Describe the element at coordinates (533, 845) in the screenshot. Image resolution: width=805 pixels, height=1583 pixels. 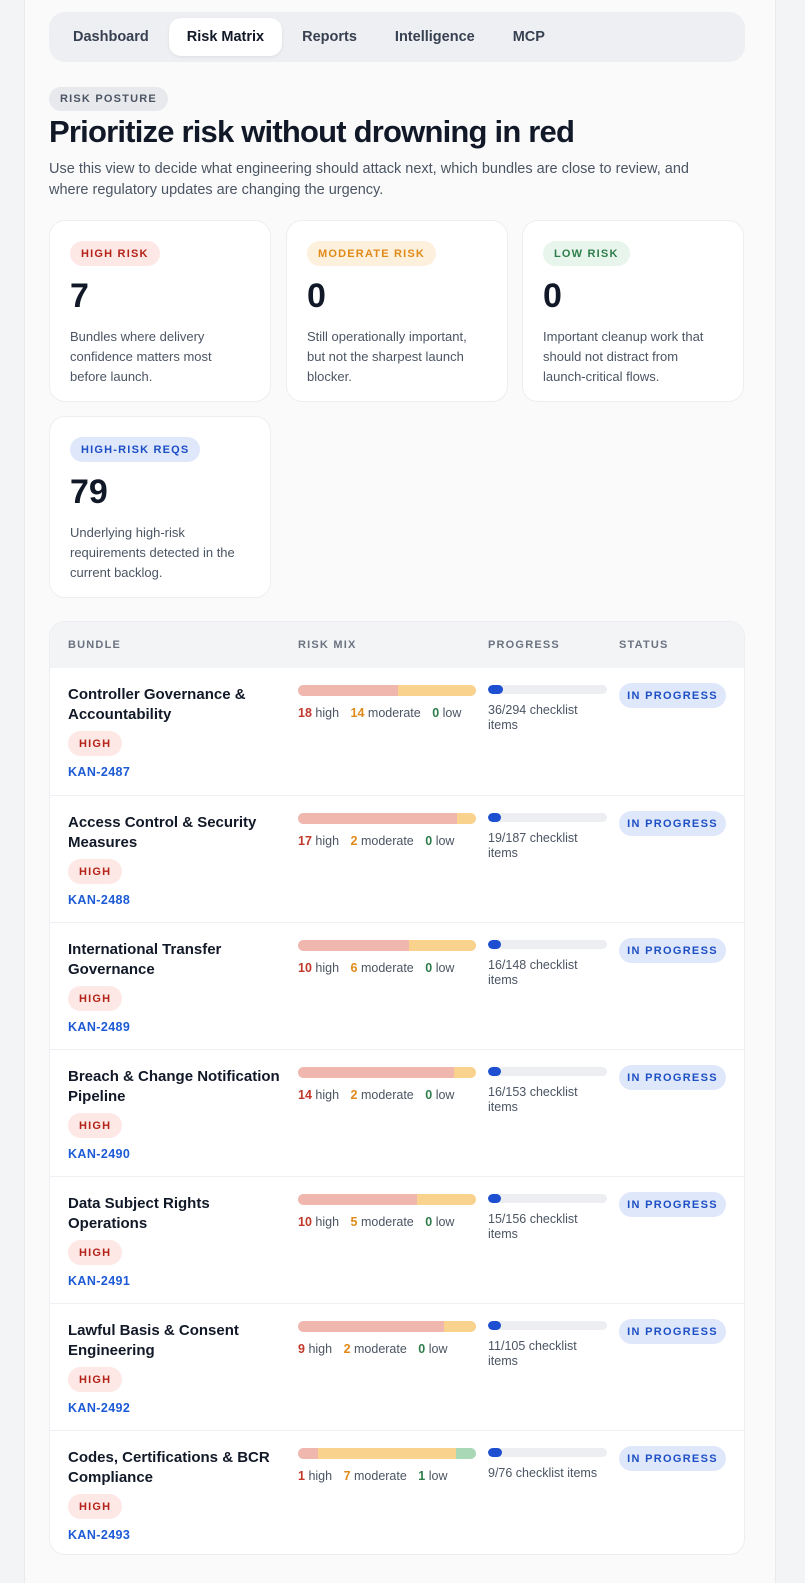
I see `progress-text: 19/187 checklist items` at that location.